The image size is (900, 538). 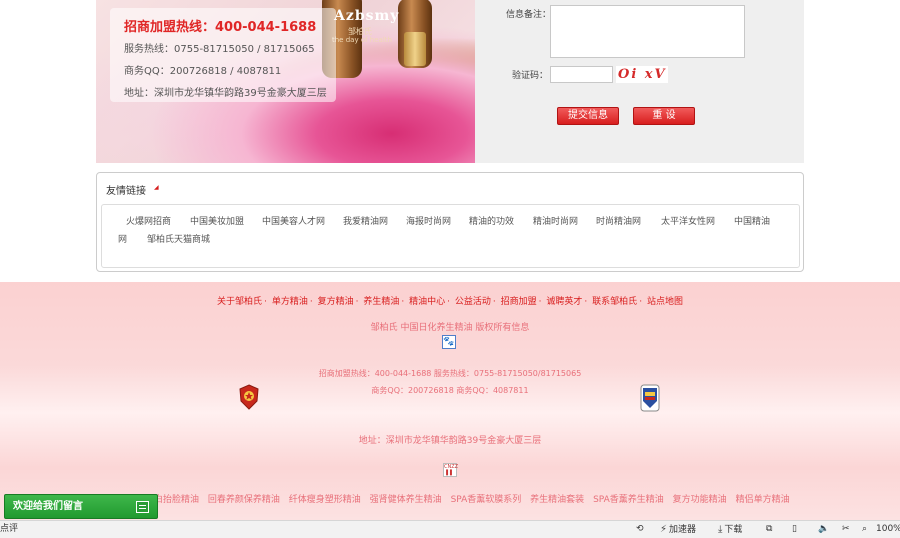 What do you see at coordinates (864, 529) in the screenshot?
I see `zoom-icon: ⌕` at bounding box center [864, 529].